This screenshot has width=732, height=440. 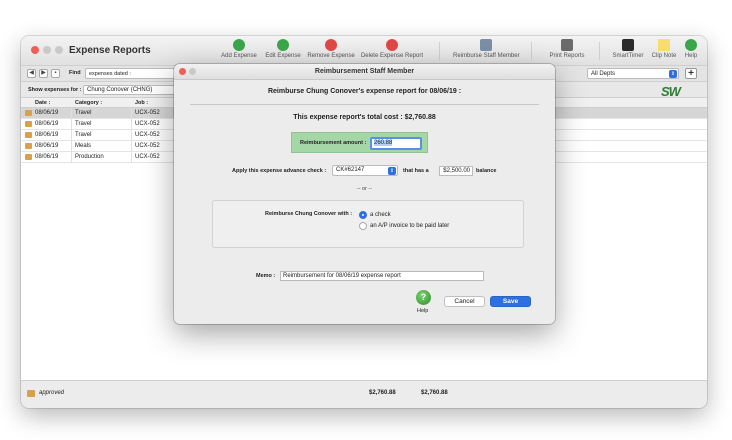 What do you see at coordinates (43, 73) in the screenshot?
I see `forward-button: ▶` at bounding box center [43, 73].